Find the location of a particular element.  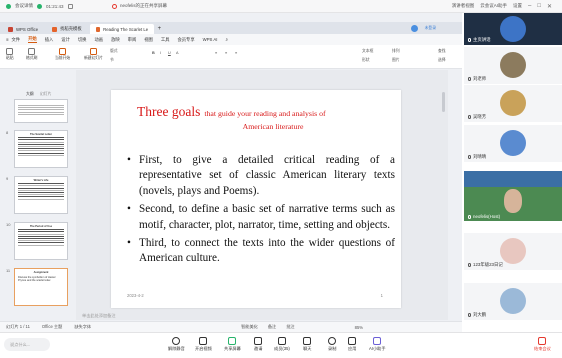

align-center-button: ≡ is located at coordinates (226, 53).